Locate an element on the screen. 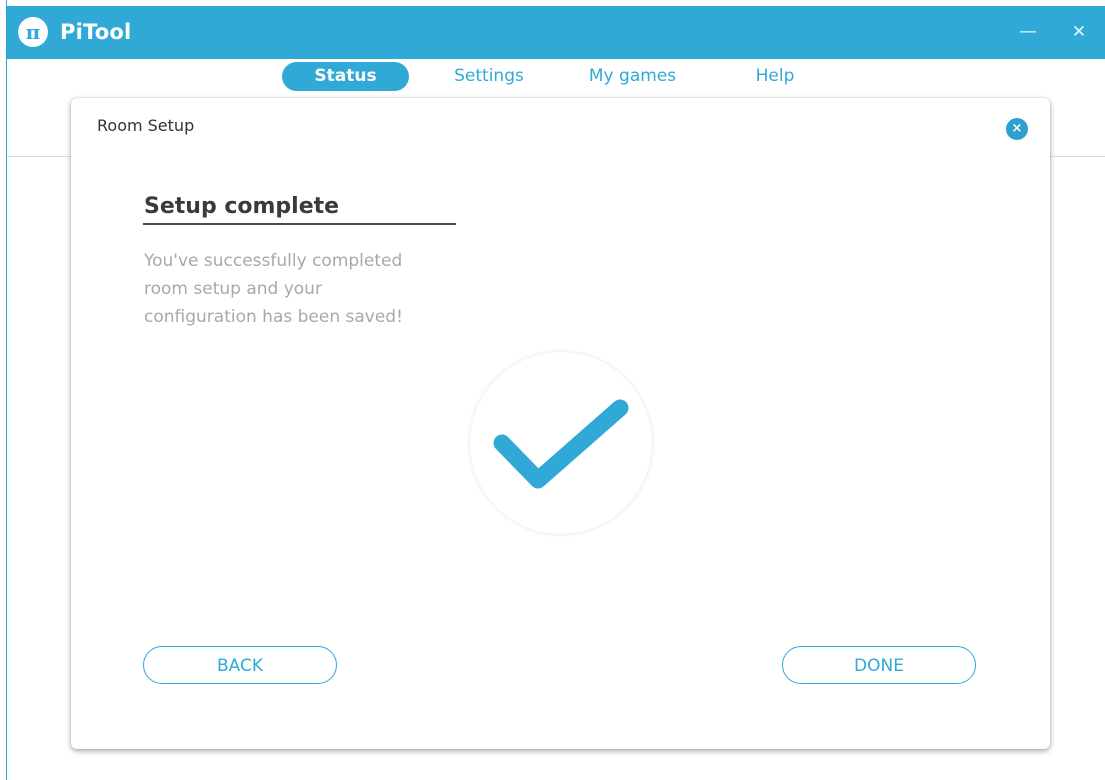 The height and width of the screenshot is (780, 1105). tab-settings: Settings is located at coordinates (489, 76).